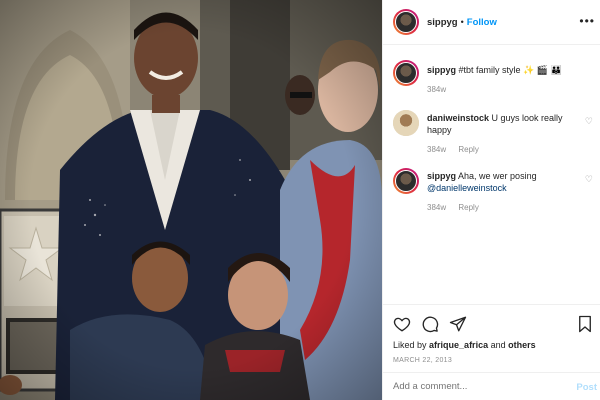  Describe the element at coordinates (410, 345) in the screenshot. I see `liked-by-prefix: Liked by` at that location.